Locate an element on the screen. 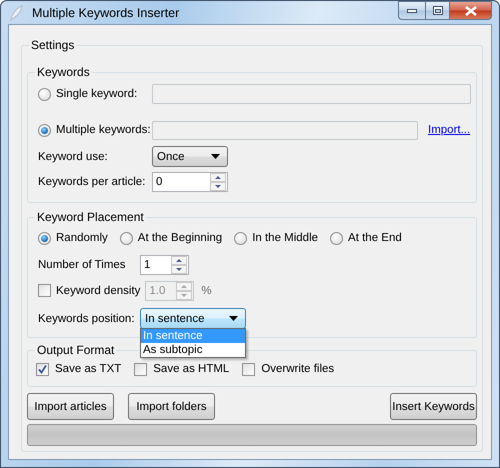  field-label: Keywords position: is located at coordinates (87, 318).